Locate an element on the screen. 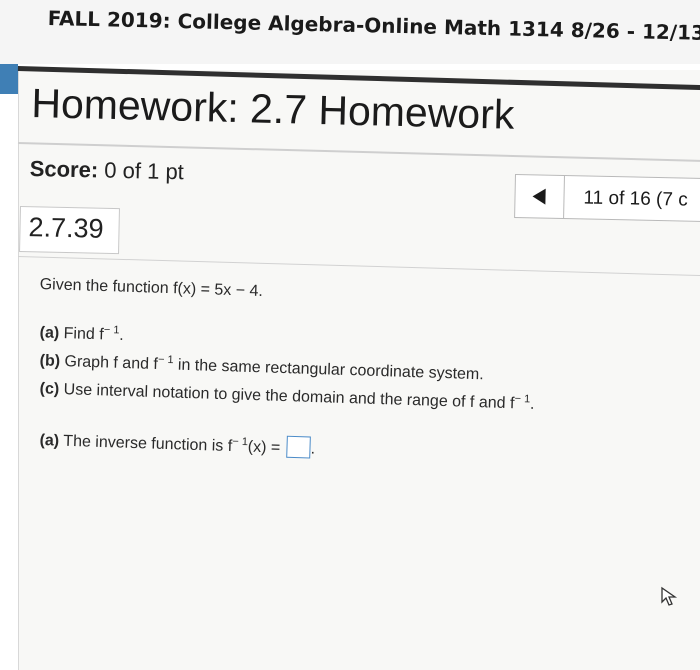 This screenshot has width=700, height=670. score-label: Score: is located at coordinates (64, 169).